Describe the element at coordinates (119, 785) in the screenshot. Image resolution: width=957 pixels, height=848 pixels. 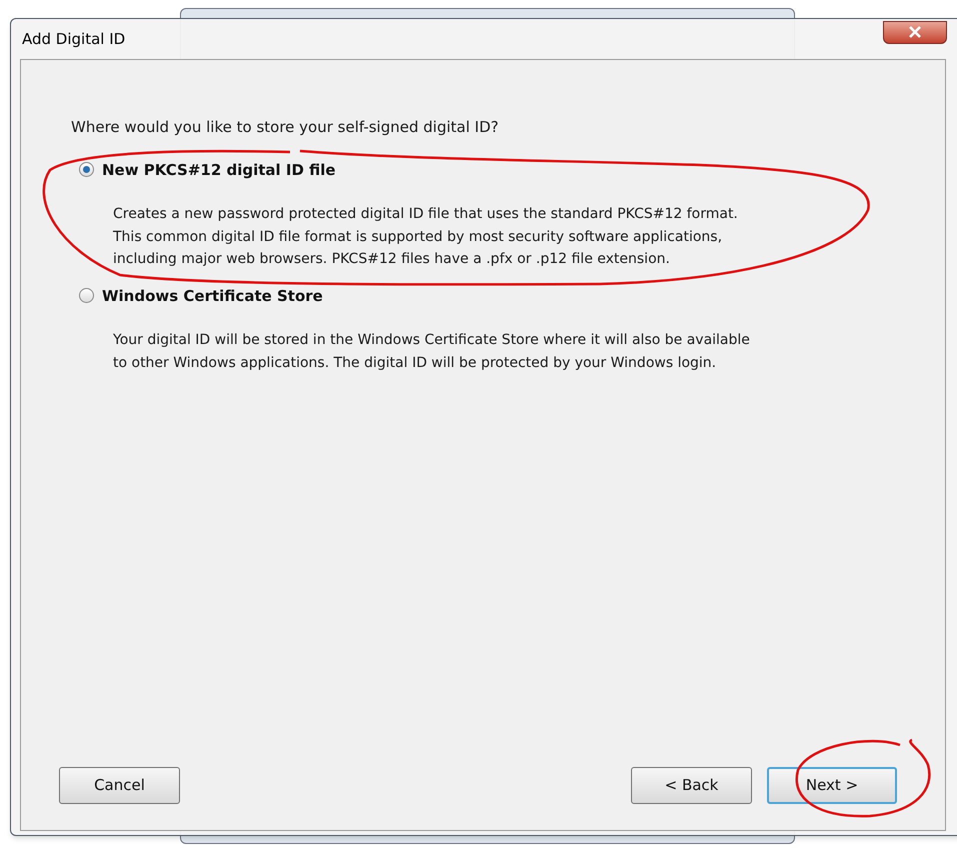
I see `dialog-button: Cancel` at that location.